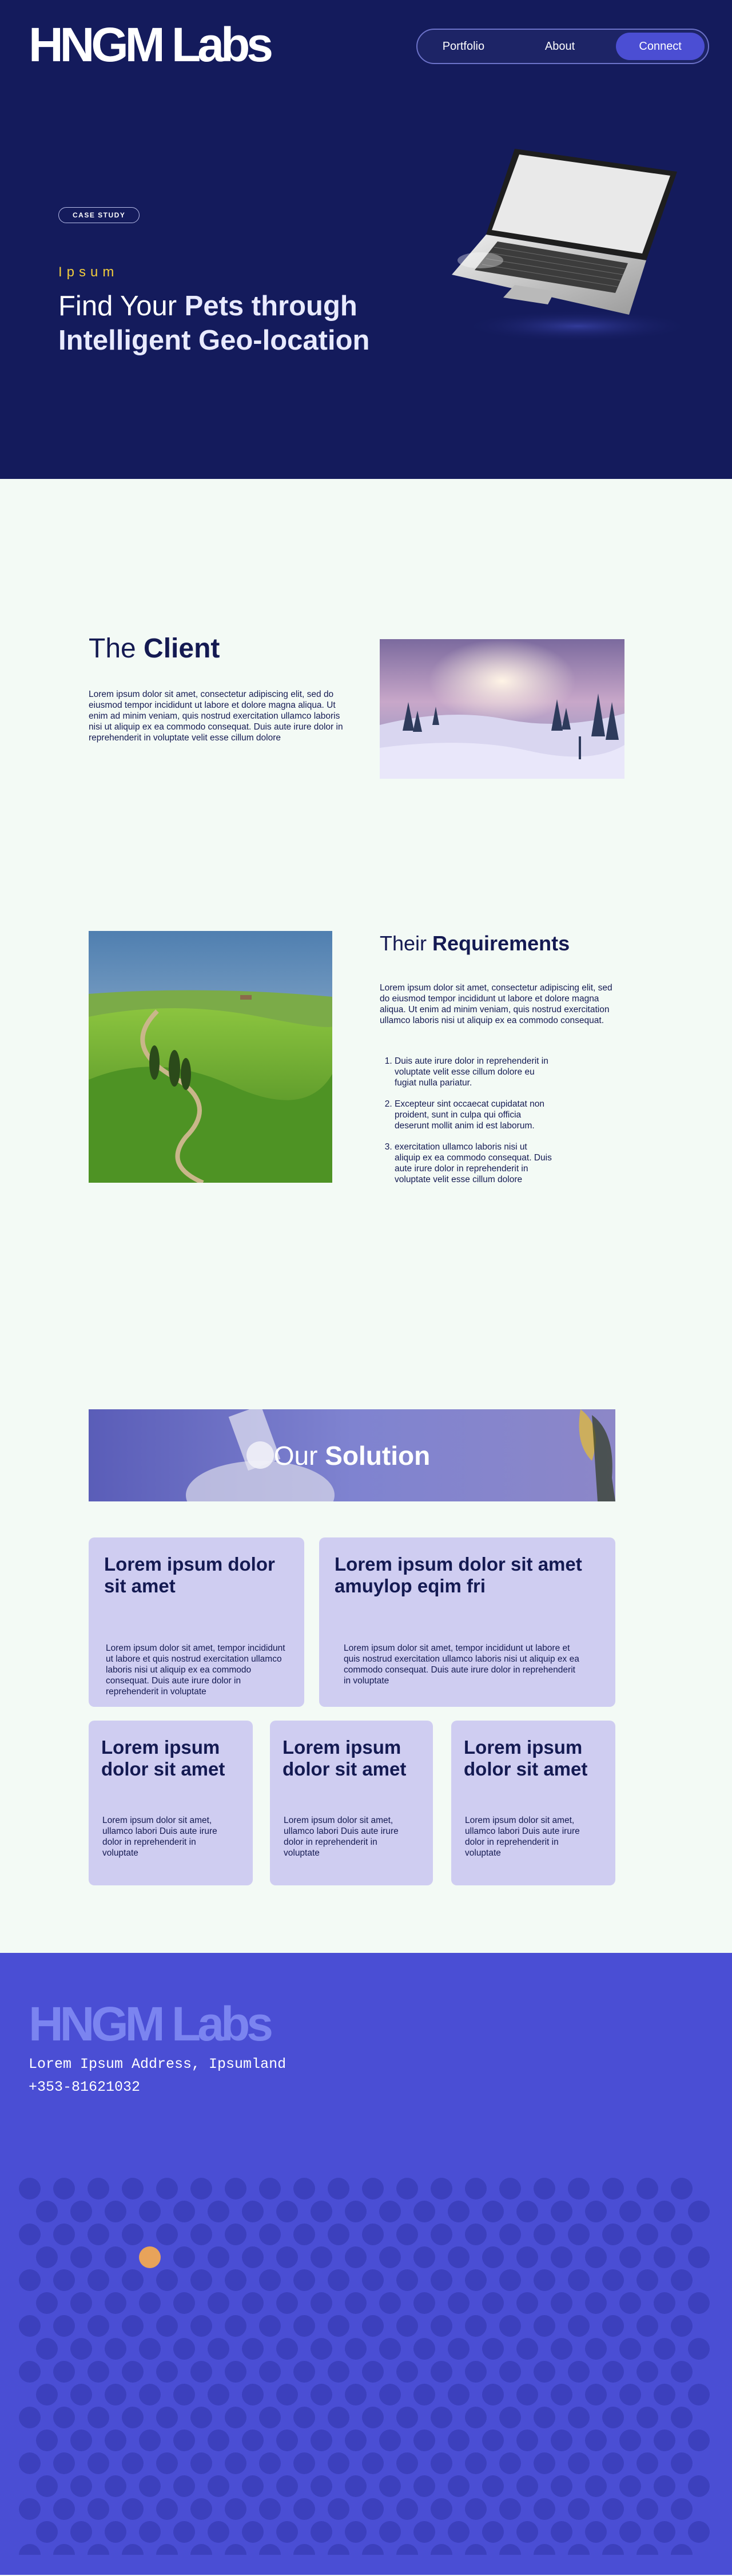 The height and width of the screenshot is (2576, 732). Describe the element at coordinates (157, 2087) in the screenshot. I see `footer-phone: +353-81621032` at that location.